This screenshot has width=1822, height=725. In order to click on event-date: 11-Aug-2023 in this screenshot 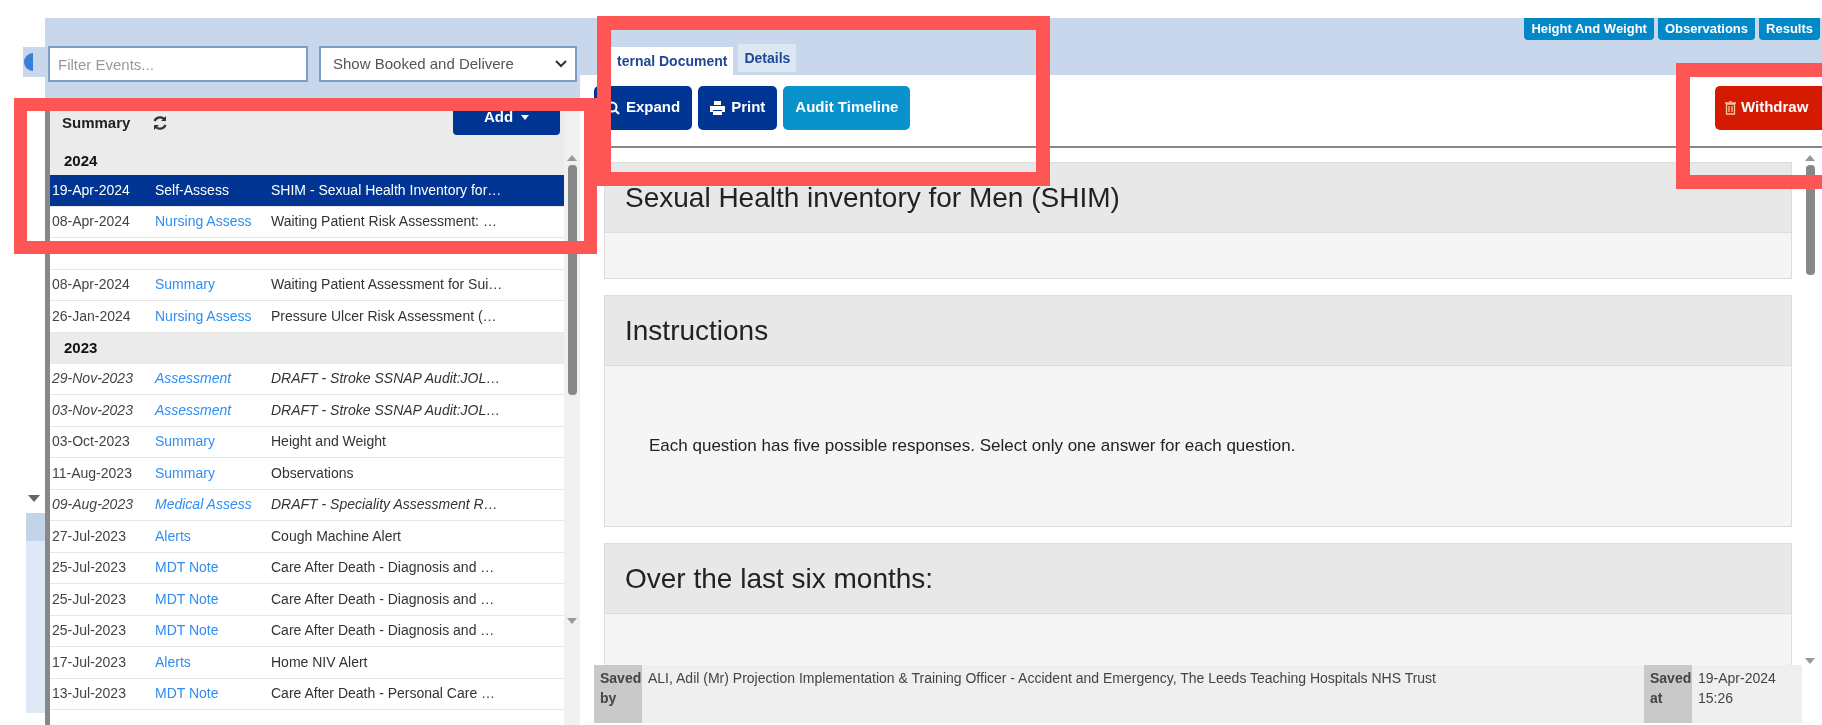, I will do `click(92, 473)`.